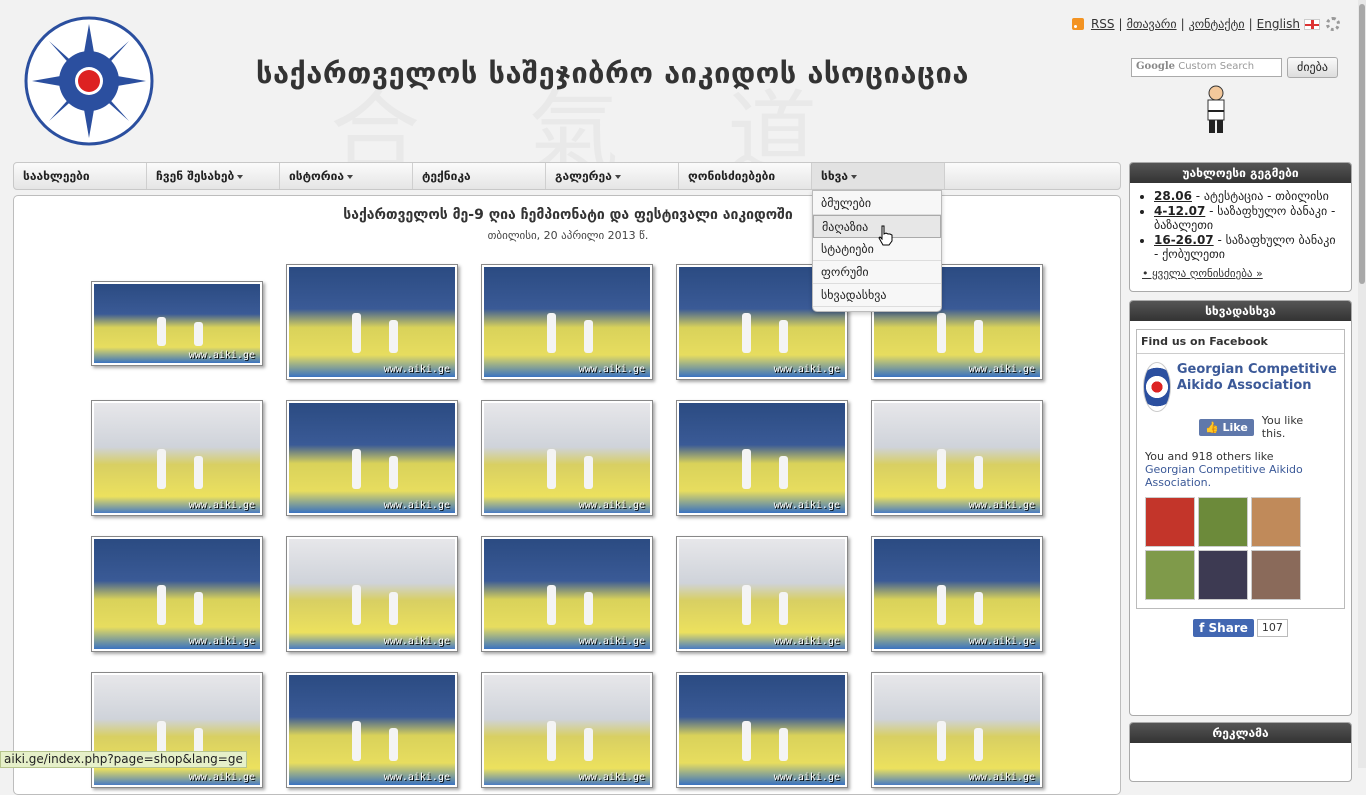 This screenshot has width=1366, height=795. What do you see at coordinates (1278, 24) in the screenshot?
I see `english-link: English` at bounding box center [1278, 24].